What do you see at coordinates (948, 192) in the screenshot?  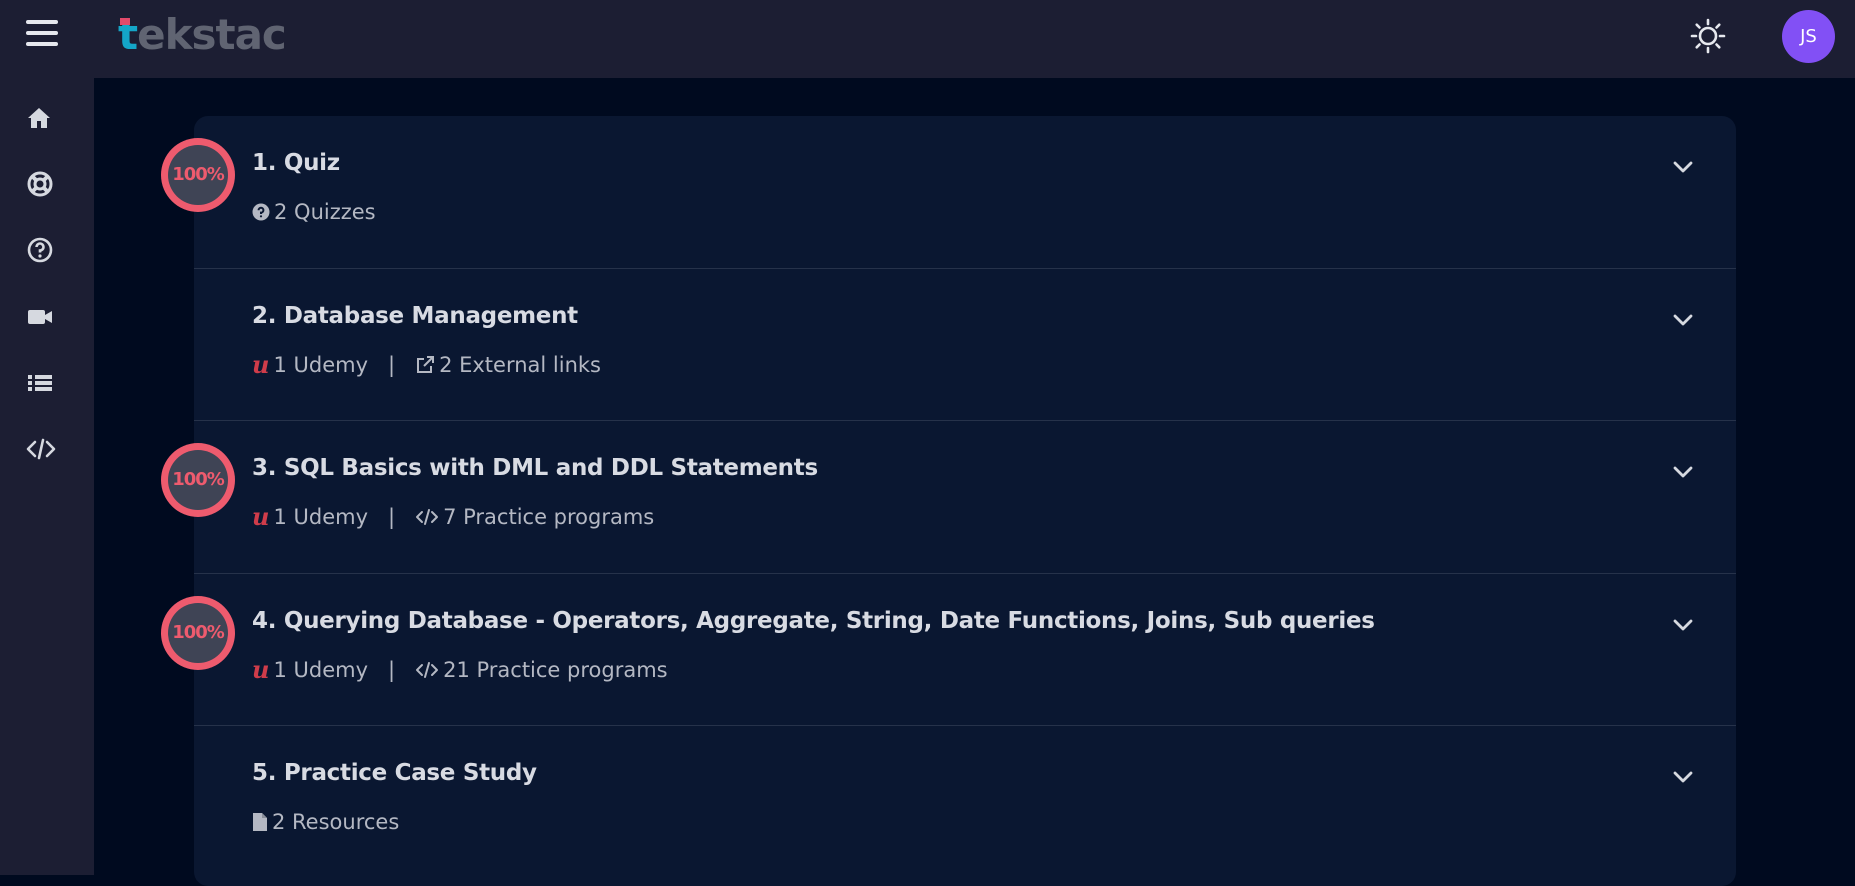 I see `module-row: 100% 1. Quiz 2 Quizzes` at bounding box center [948, 192].